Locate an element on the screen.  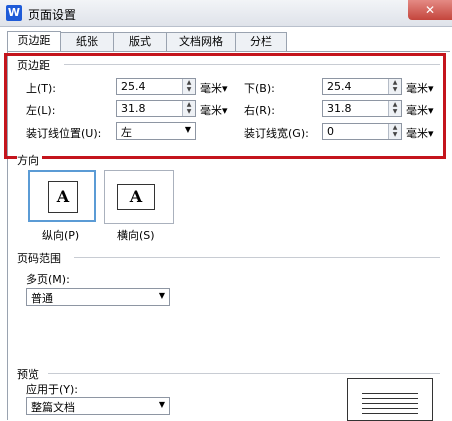
tab-paper: 纸张 is located at coordinates (87, 41).